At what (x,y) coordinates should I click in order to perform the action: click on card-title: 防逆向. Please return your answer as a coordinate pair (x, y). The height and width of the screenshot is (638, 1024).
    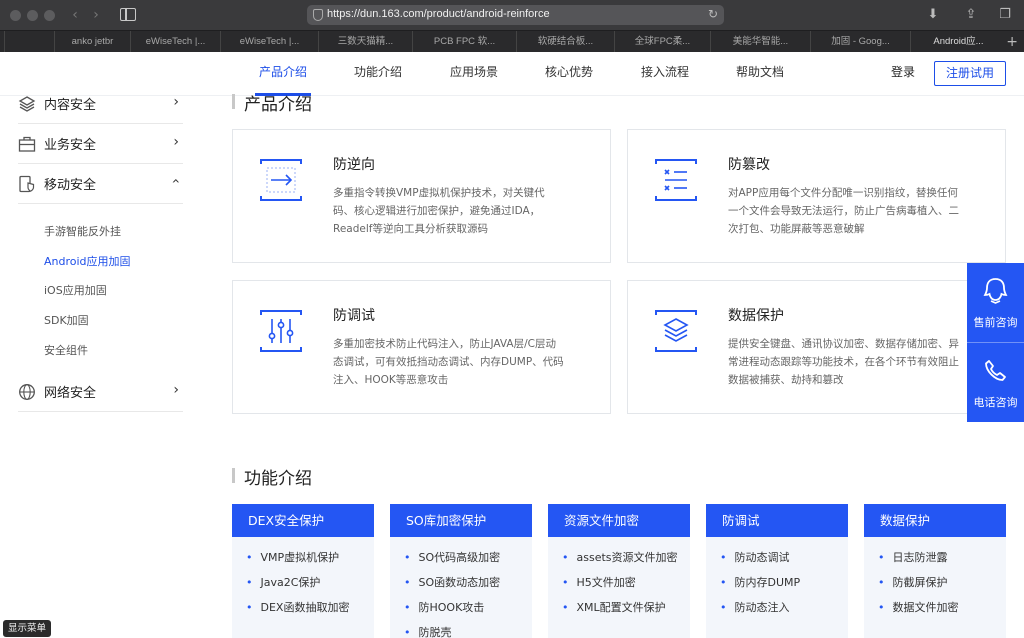
    Looking at the image, I should click on (354, 165).